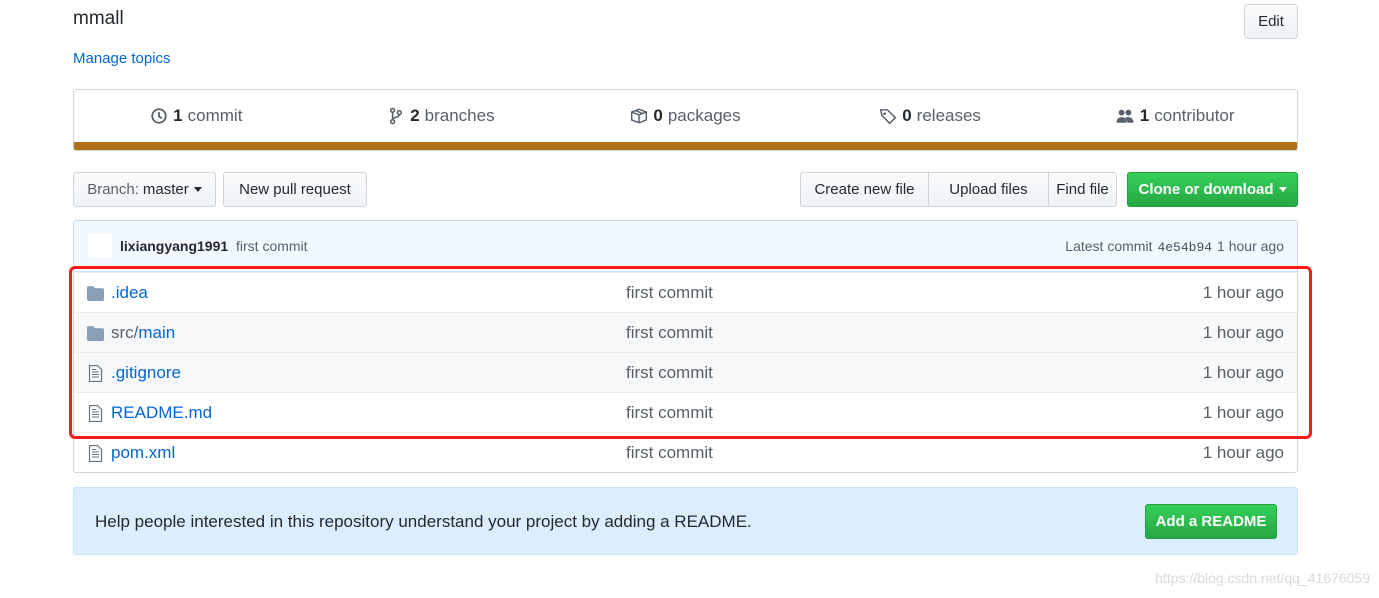 The image size is (1379, 598). What do you see at coordinates (1206, 189) in the screenshot?
I see `clone-label: Clone or download` at bounding box center [1206, 189].